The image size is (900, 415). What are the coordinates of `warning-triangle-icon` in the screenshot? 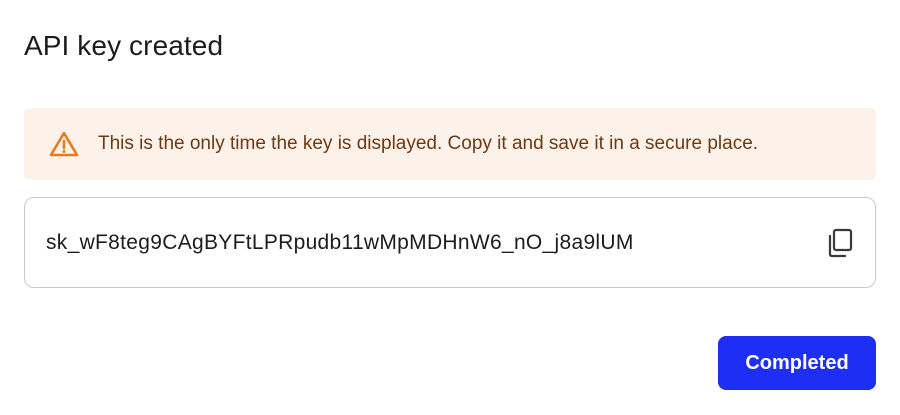 It's located at (64, 144).